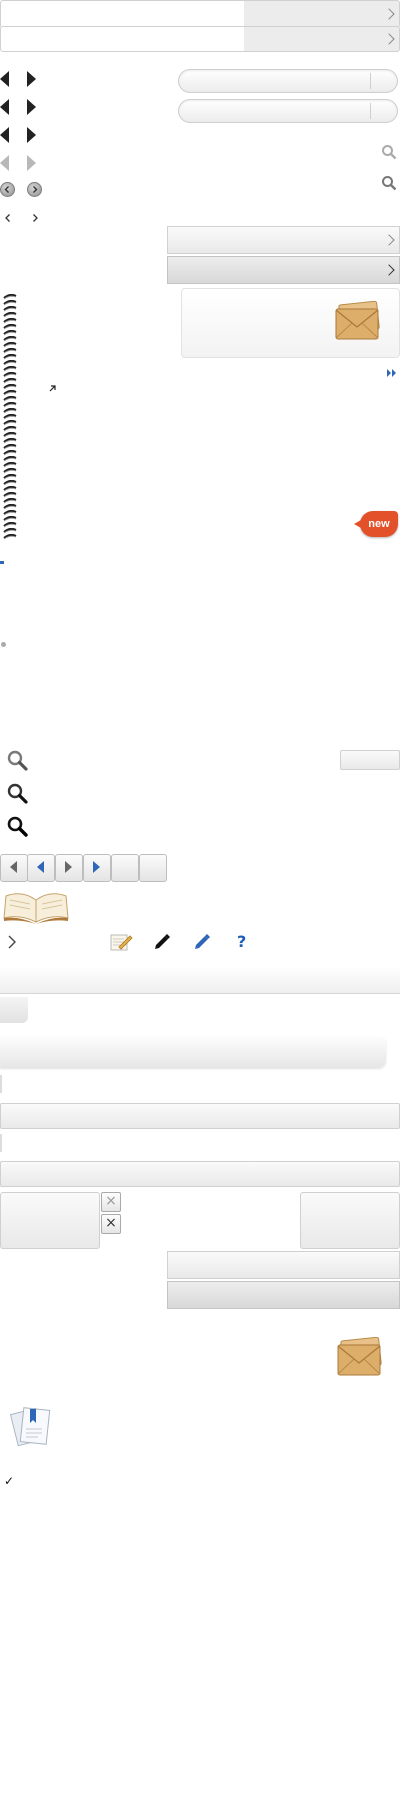 This screenshot has width=400, height=1800. What do you see at coordinates (2, 562) in the screenshot?
I see `blue-marker` at bounding box center [2, 562].